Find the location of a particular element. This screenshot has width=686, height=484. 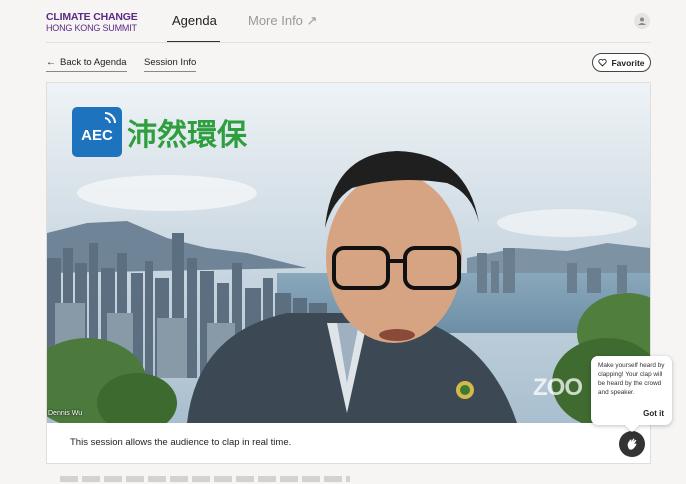

favorite-button: Favorite is located at coordinates (621, 62).